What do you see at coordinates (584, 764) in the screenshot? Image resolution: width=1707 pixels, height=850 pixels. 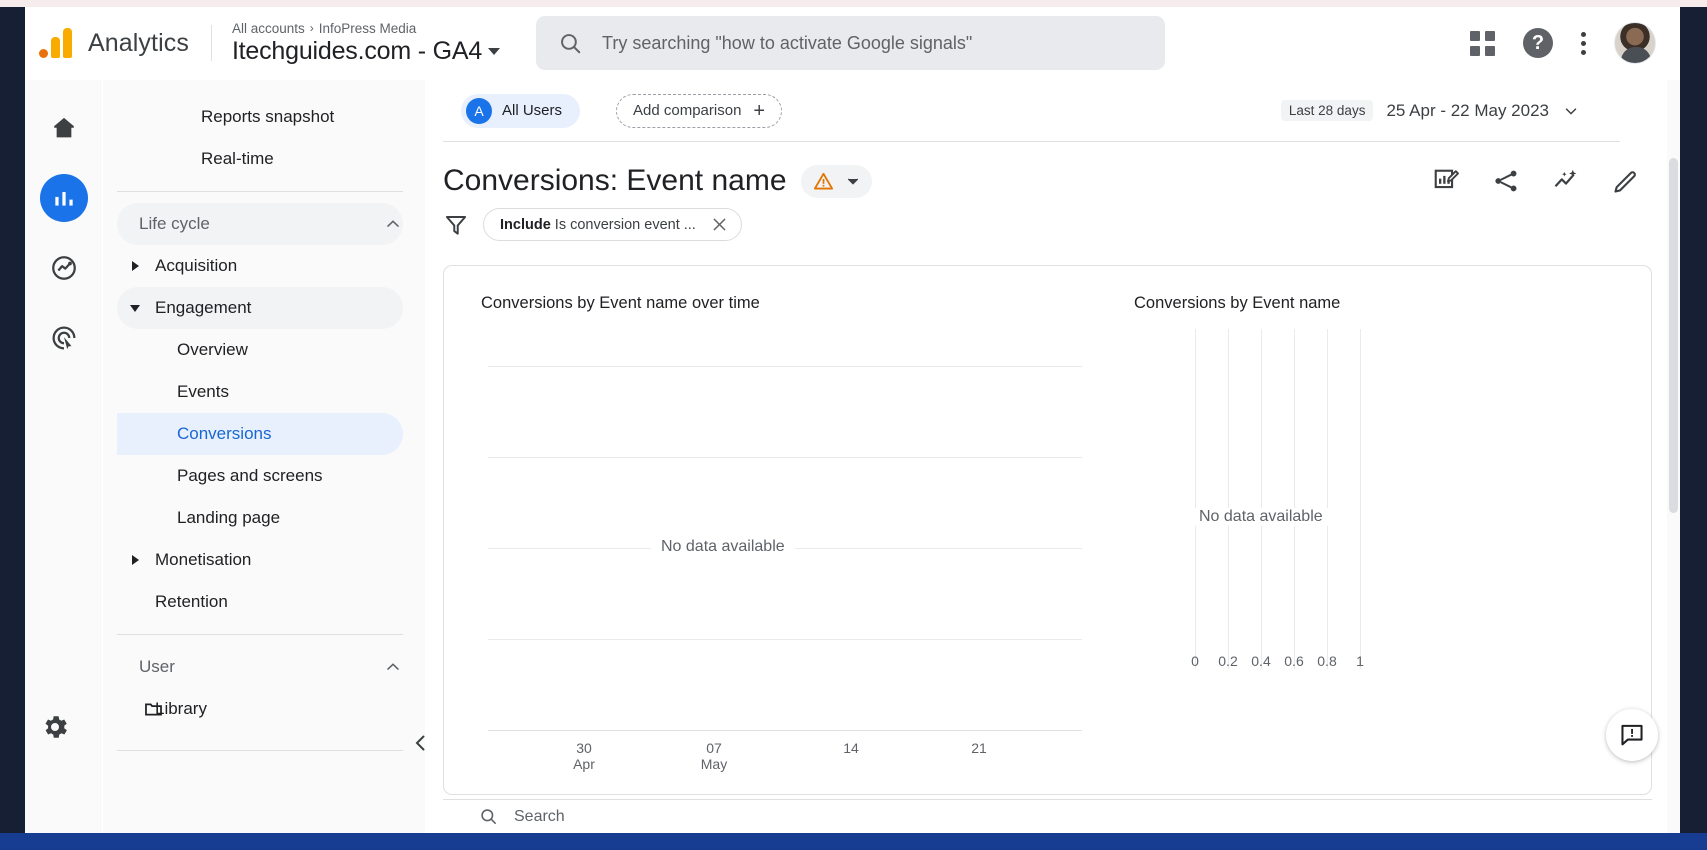 I see `x-tick-line2: Apr` at bounding box center [584, 764].